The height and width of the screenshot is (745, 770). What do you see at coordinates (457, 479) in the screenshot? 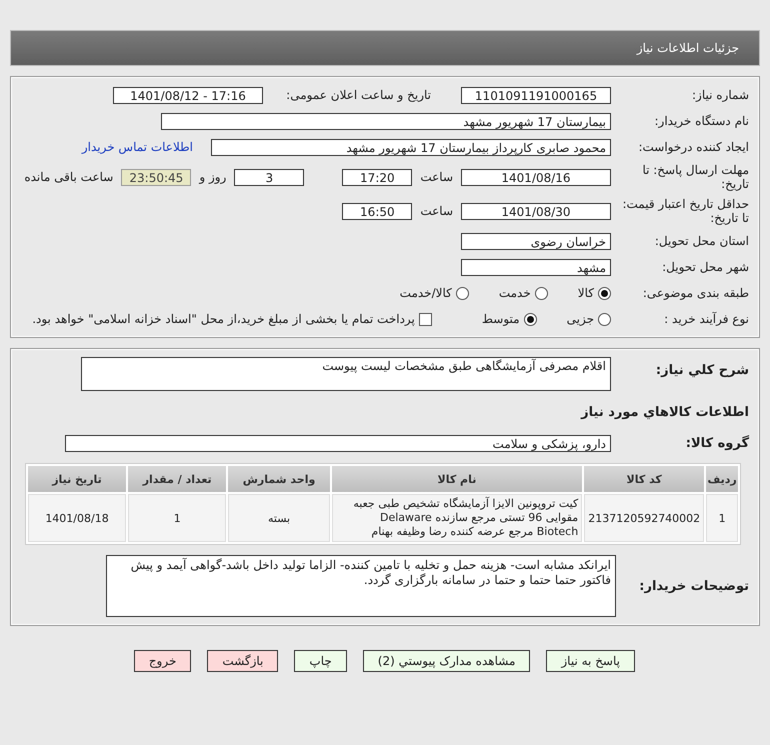
I see `column-header: نام کالا` at bounding box center [457, 479].